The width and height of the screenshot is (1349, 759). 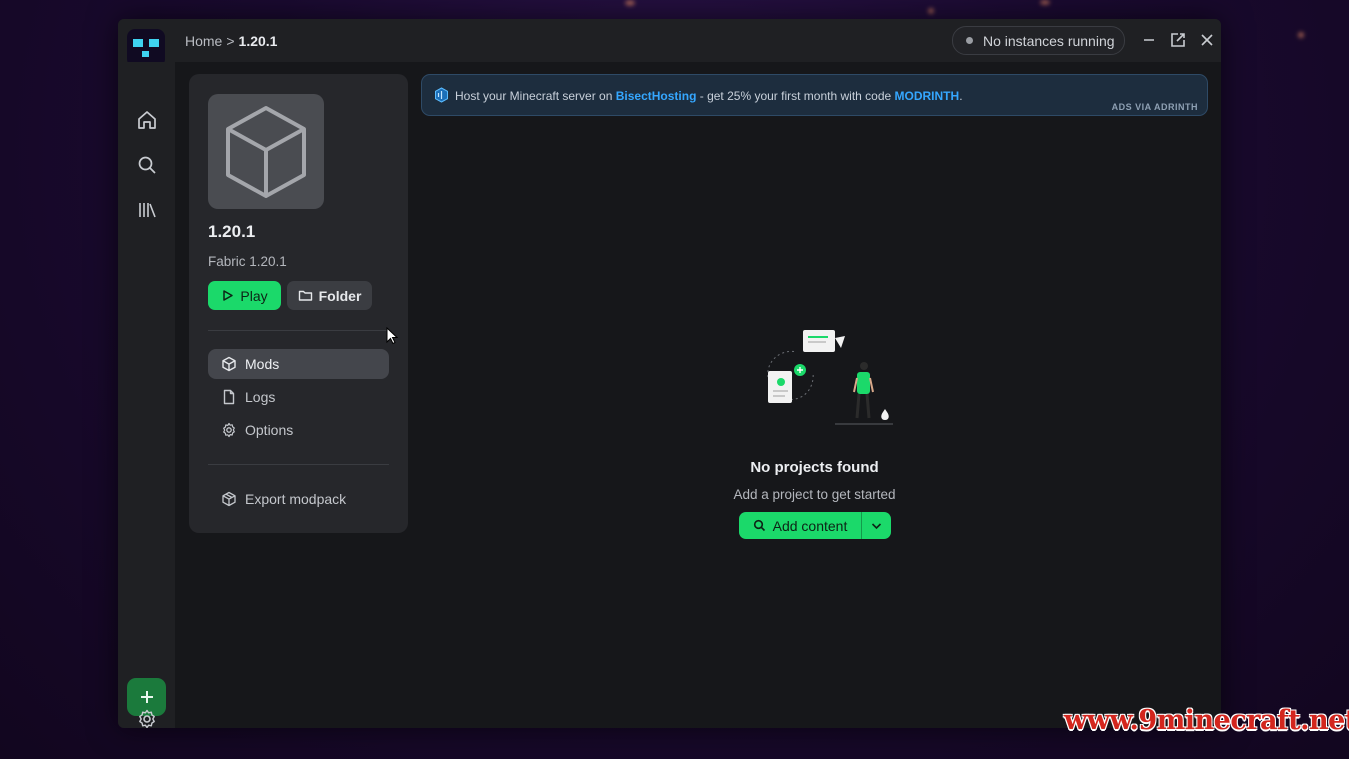 I want to click on breadcrumb-home: Home, so click(x=203, y=41).